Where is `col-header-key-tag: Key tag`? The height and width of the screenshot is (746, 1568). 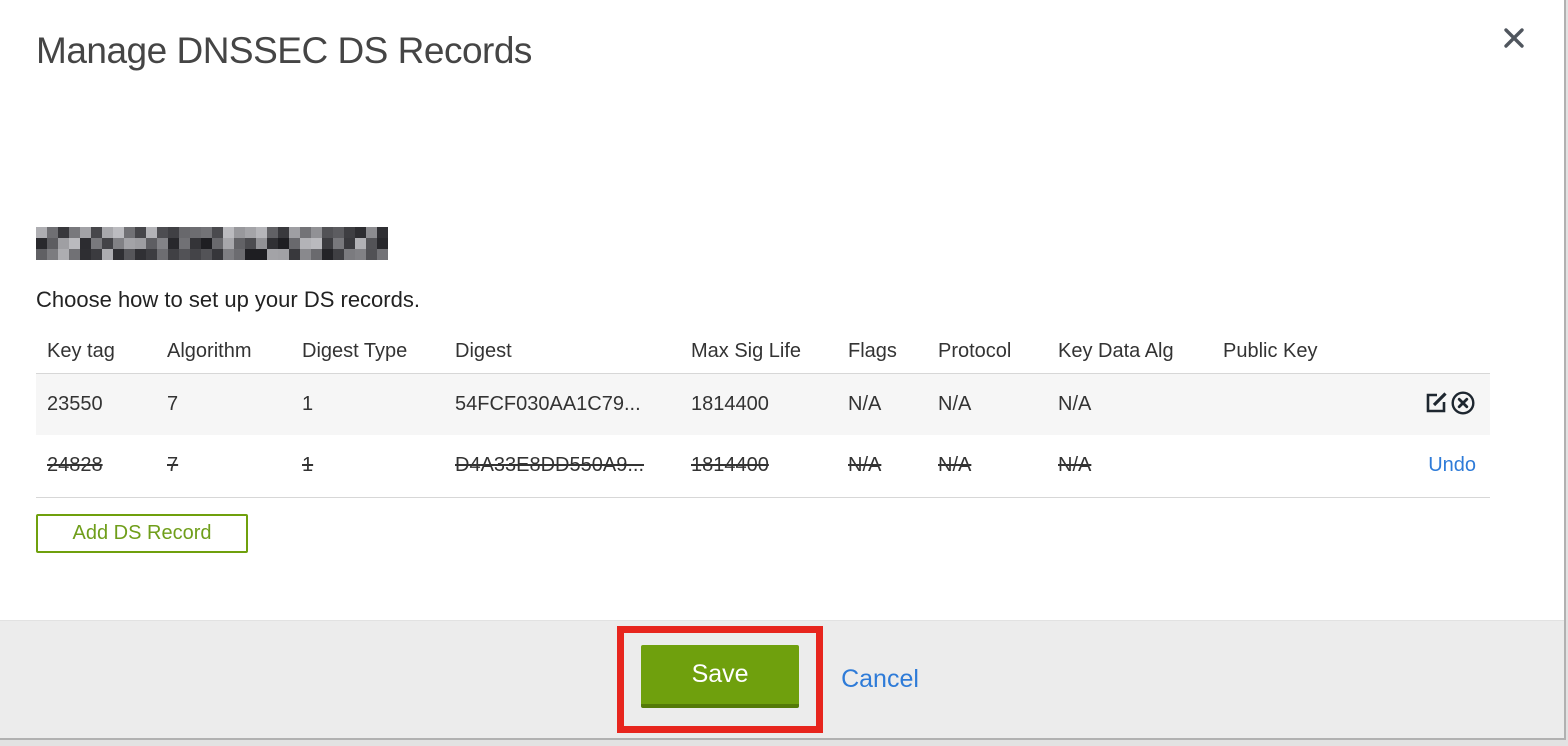
col-header-key-tag: Key tag is located at coordinates (96, 352).